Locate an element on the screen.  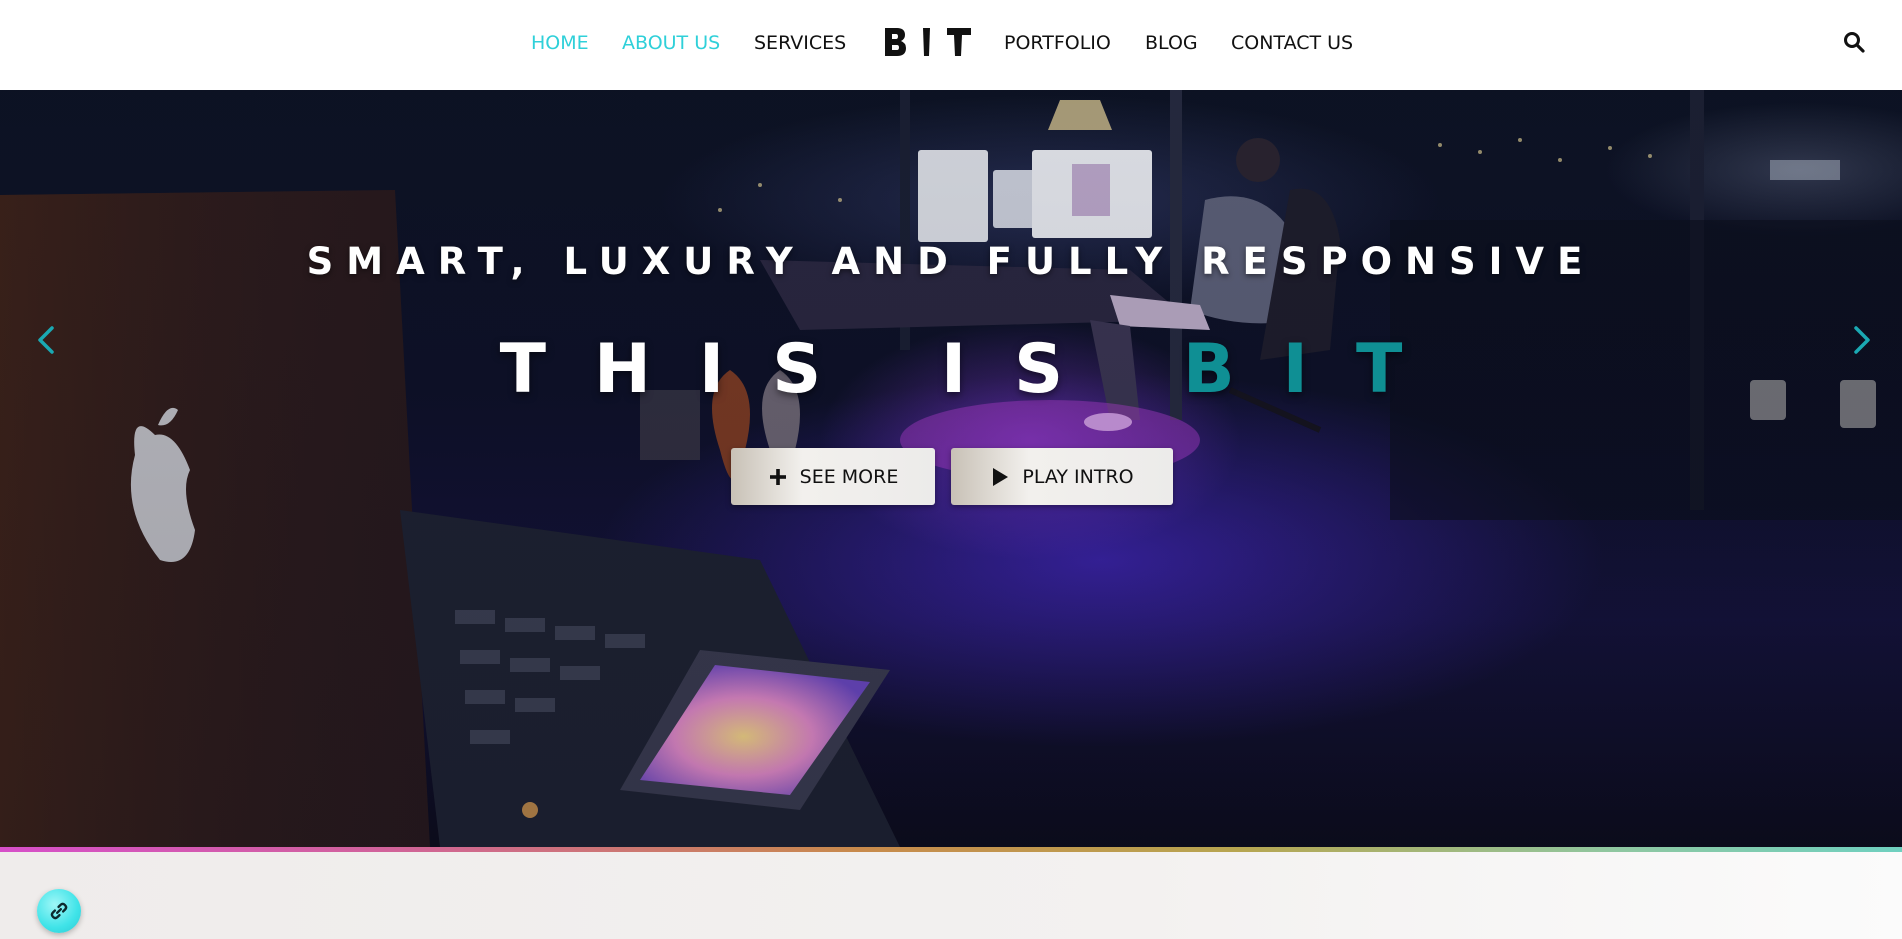
slider-next-button is located at coordinates (1861, 340).